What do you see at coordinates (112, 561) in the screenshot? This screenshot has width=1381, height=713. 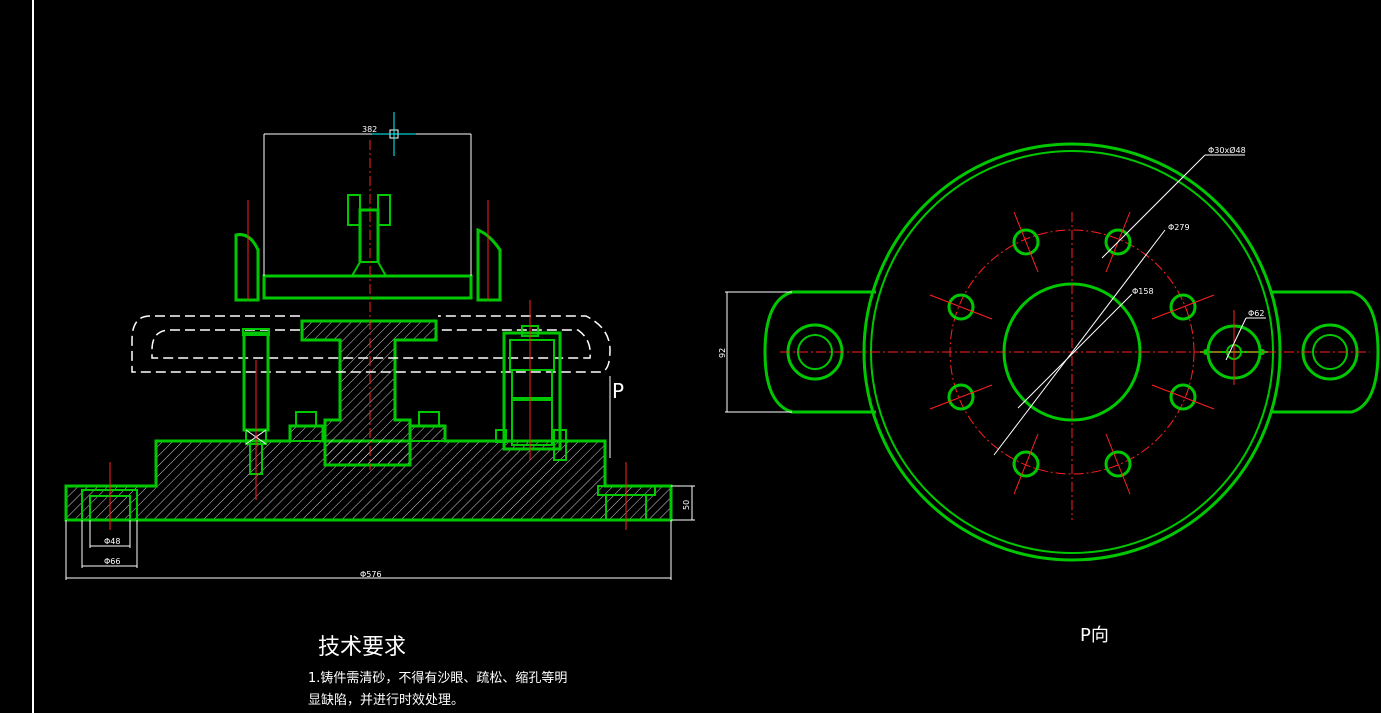 I see `dim-d66: Φ66` at bounding box center [112, 561].